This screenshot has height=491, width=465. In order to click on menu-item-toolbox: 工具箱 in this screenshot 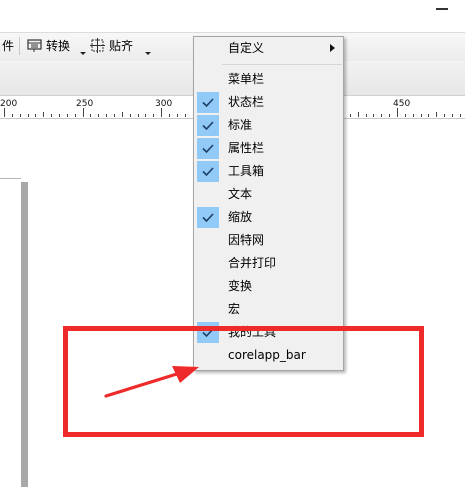, I will do `click(268, 171)`.